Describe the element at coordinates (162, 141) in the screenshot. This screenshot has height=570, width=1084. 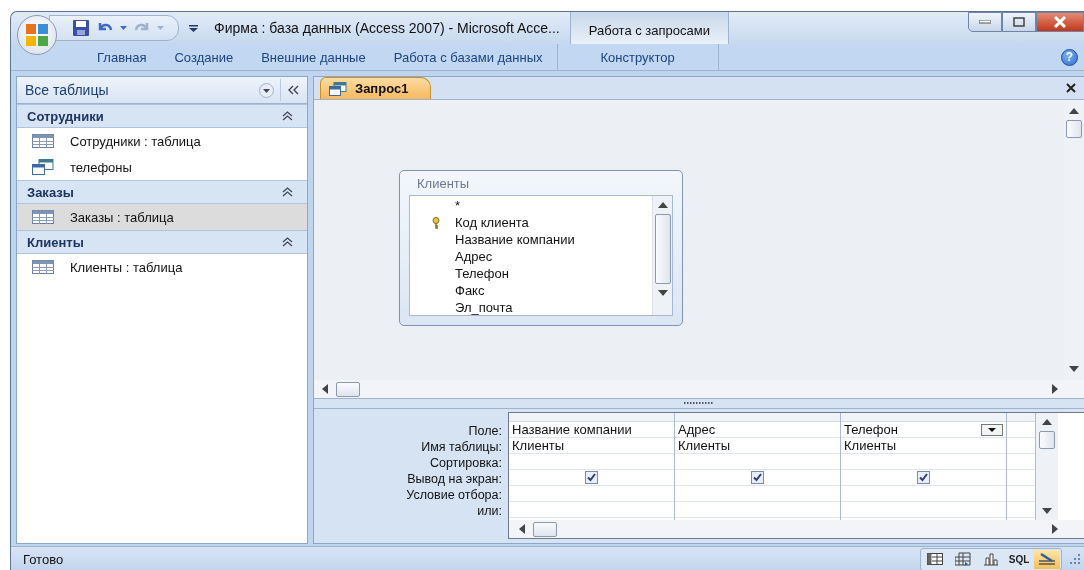
I see `navigation-item: Сотрудники : таблица` at that location.